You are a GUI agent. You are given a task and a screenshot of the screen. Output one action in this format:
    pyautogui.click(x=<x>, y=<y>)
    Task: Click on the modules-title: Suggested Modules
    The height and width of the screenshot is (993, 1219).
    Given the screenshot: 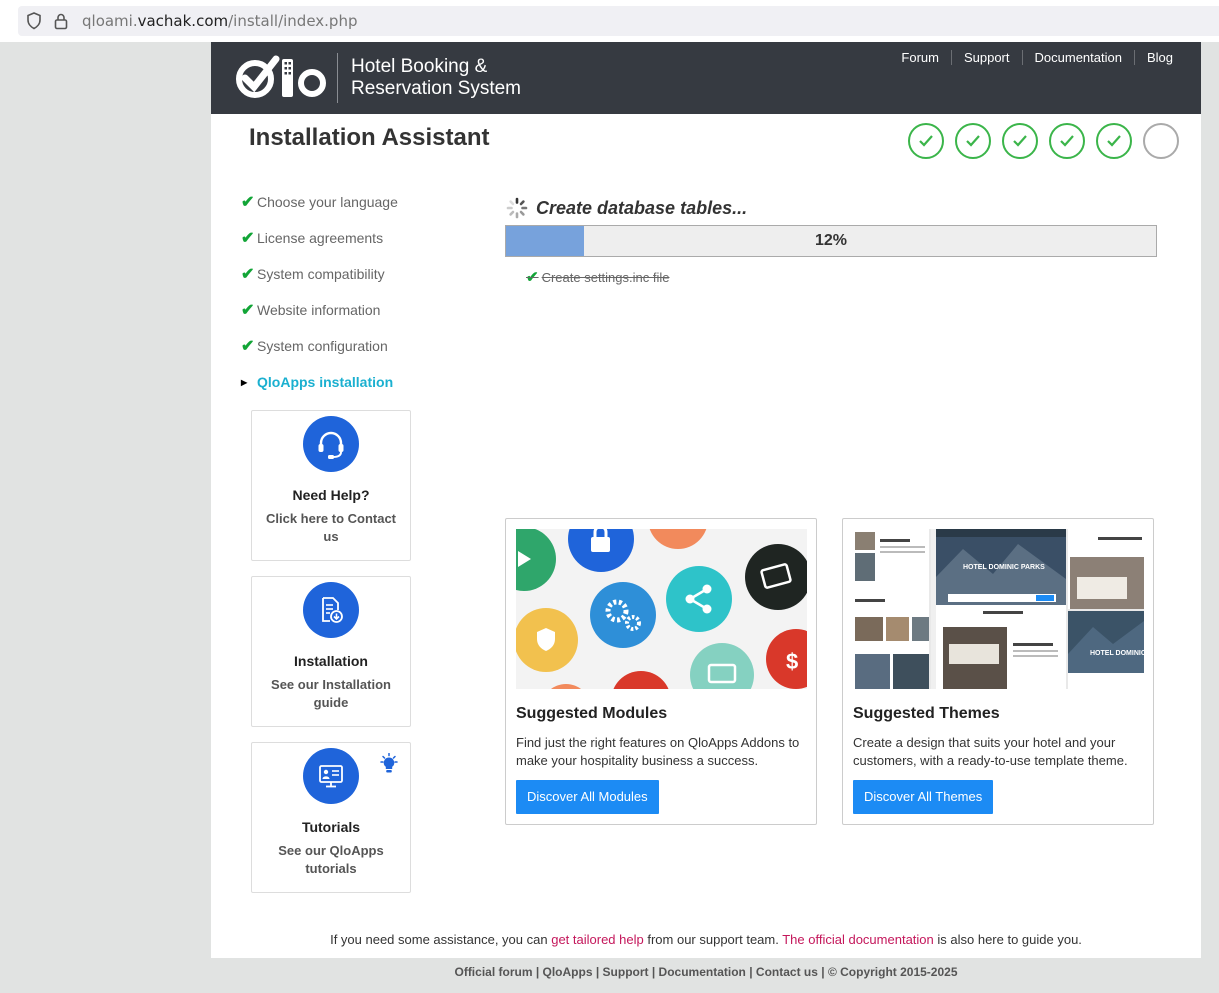 What is the action you would take?
    pyautogui.click(x=592, y=713)
    